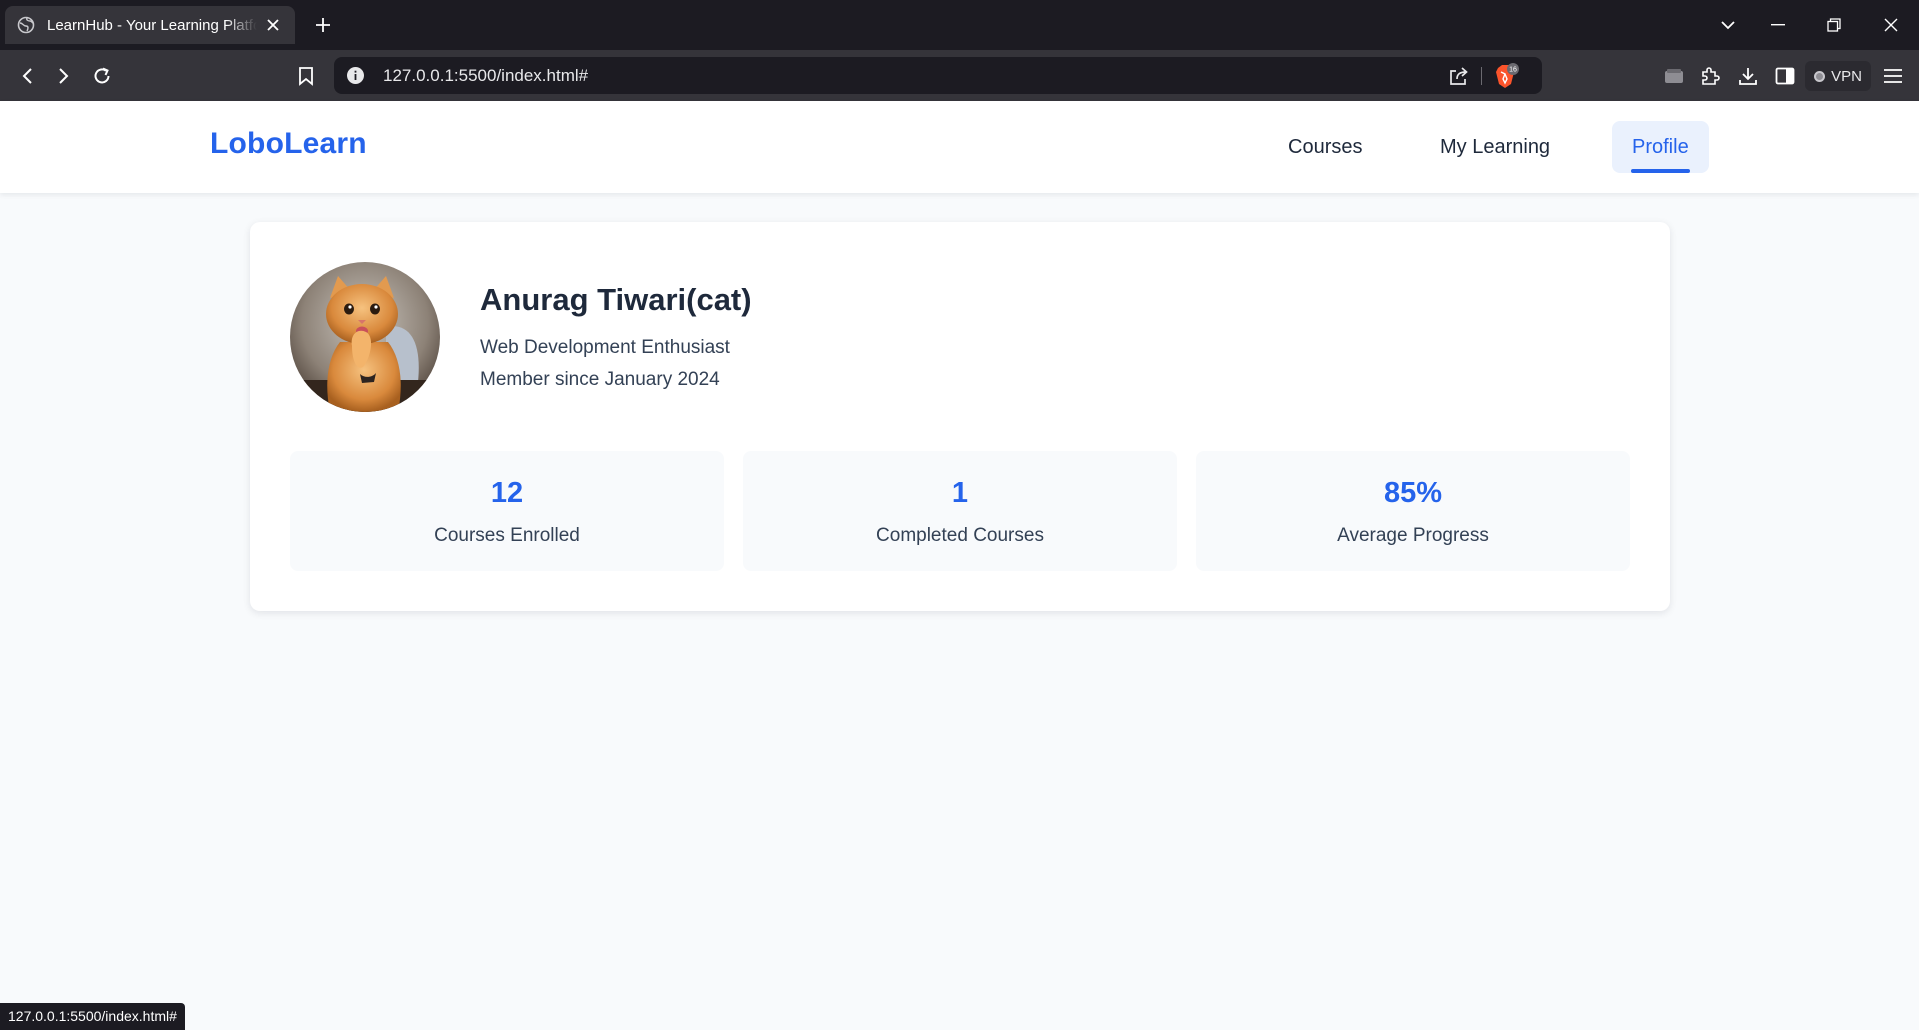  I want to click on close-window-icon, so click(1891, 25).